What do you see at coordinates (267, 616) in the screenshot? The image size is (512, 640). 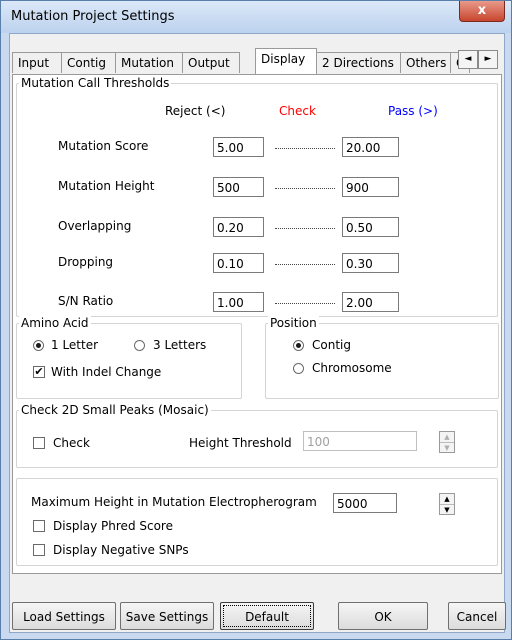 I see `default-button: Default` at bounding box center [267, 616].